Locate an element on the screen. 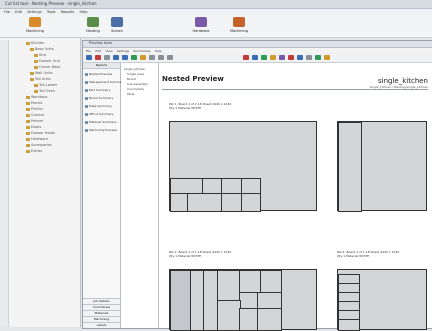  settings-icon is located at coordinates (143, 57).